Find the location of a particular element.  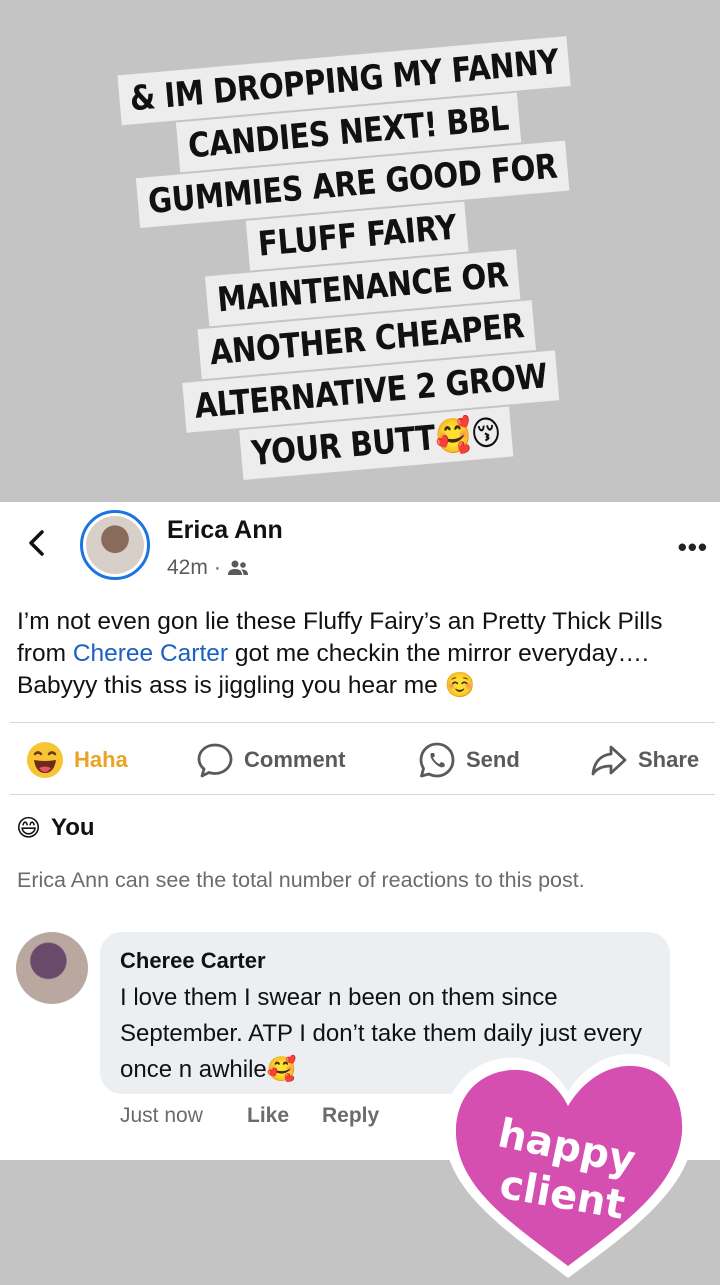

whatsapp-send-icon is located at coordinates (437, 760).